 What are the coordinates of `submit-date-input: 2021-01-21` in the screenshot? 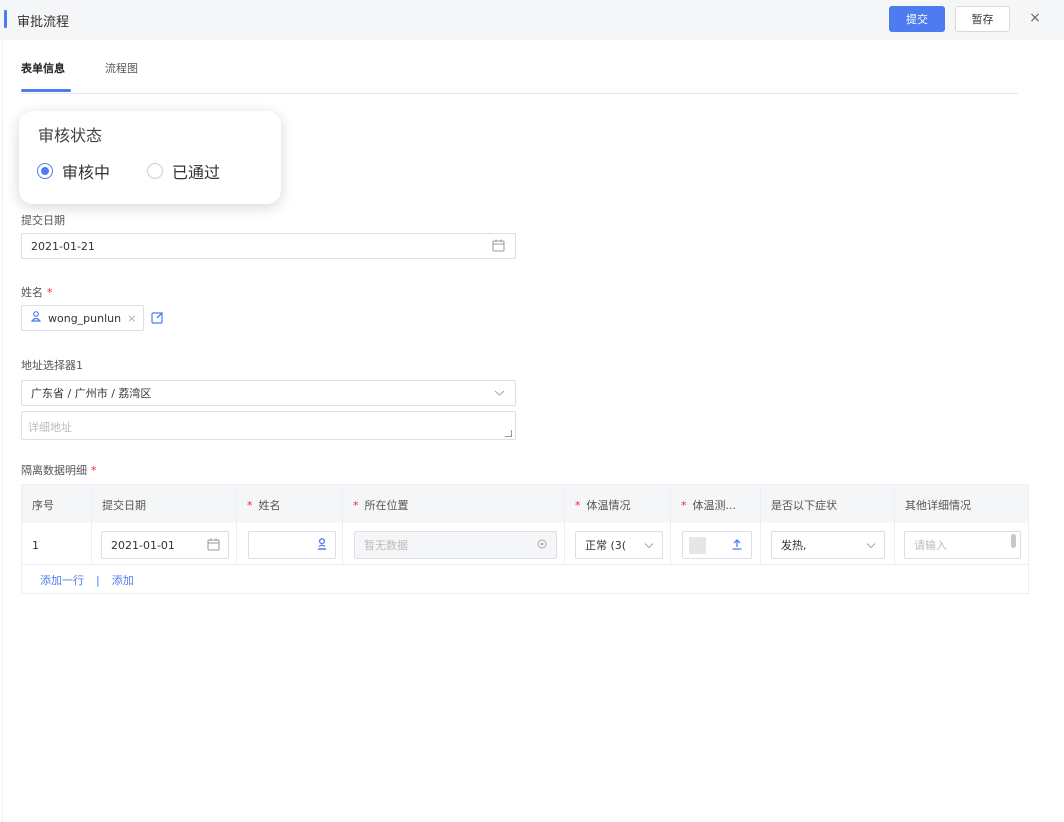 It's located at (268, 246).